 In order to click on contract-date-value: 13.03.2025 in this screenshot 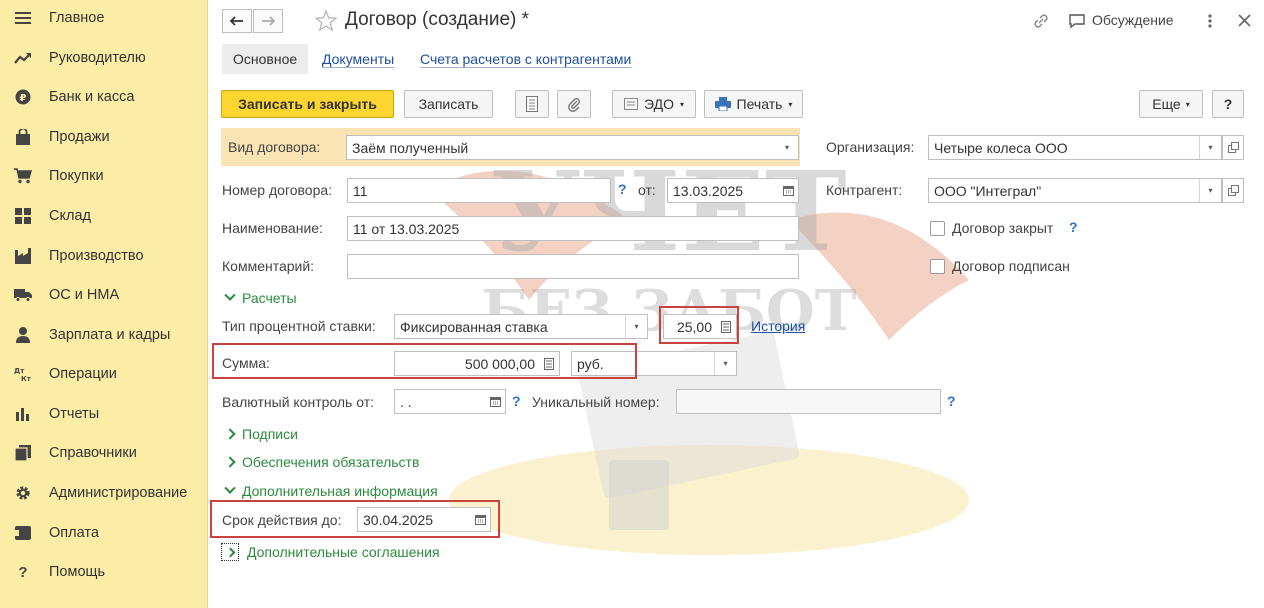, I will do `click(708, 190)`.